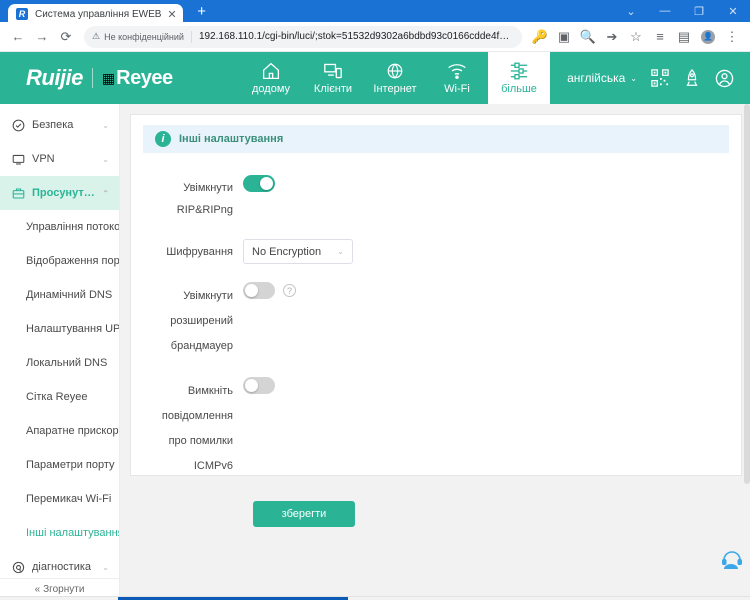 This screenshot has width=750, height=600. Describe the element at coordinates (92, 78) in the screenshot. I see `brand-divider` at that location.